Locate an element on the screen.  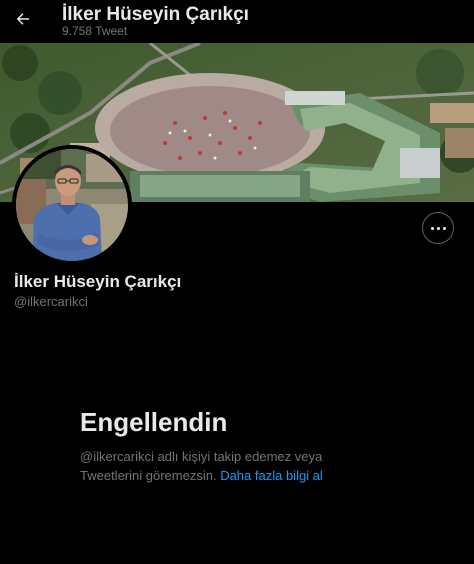
more-options-button is located at coordinates (438, 228).